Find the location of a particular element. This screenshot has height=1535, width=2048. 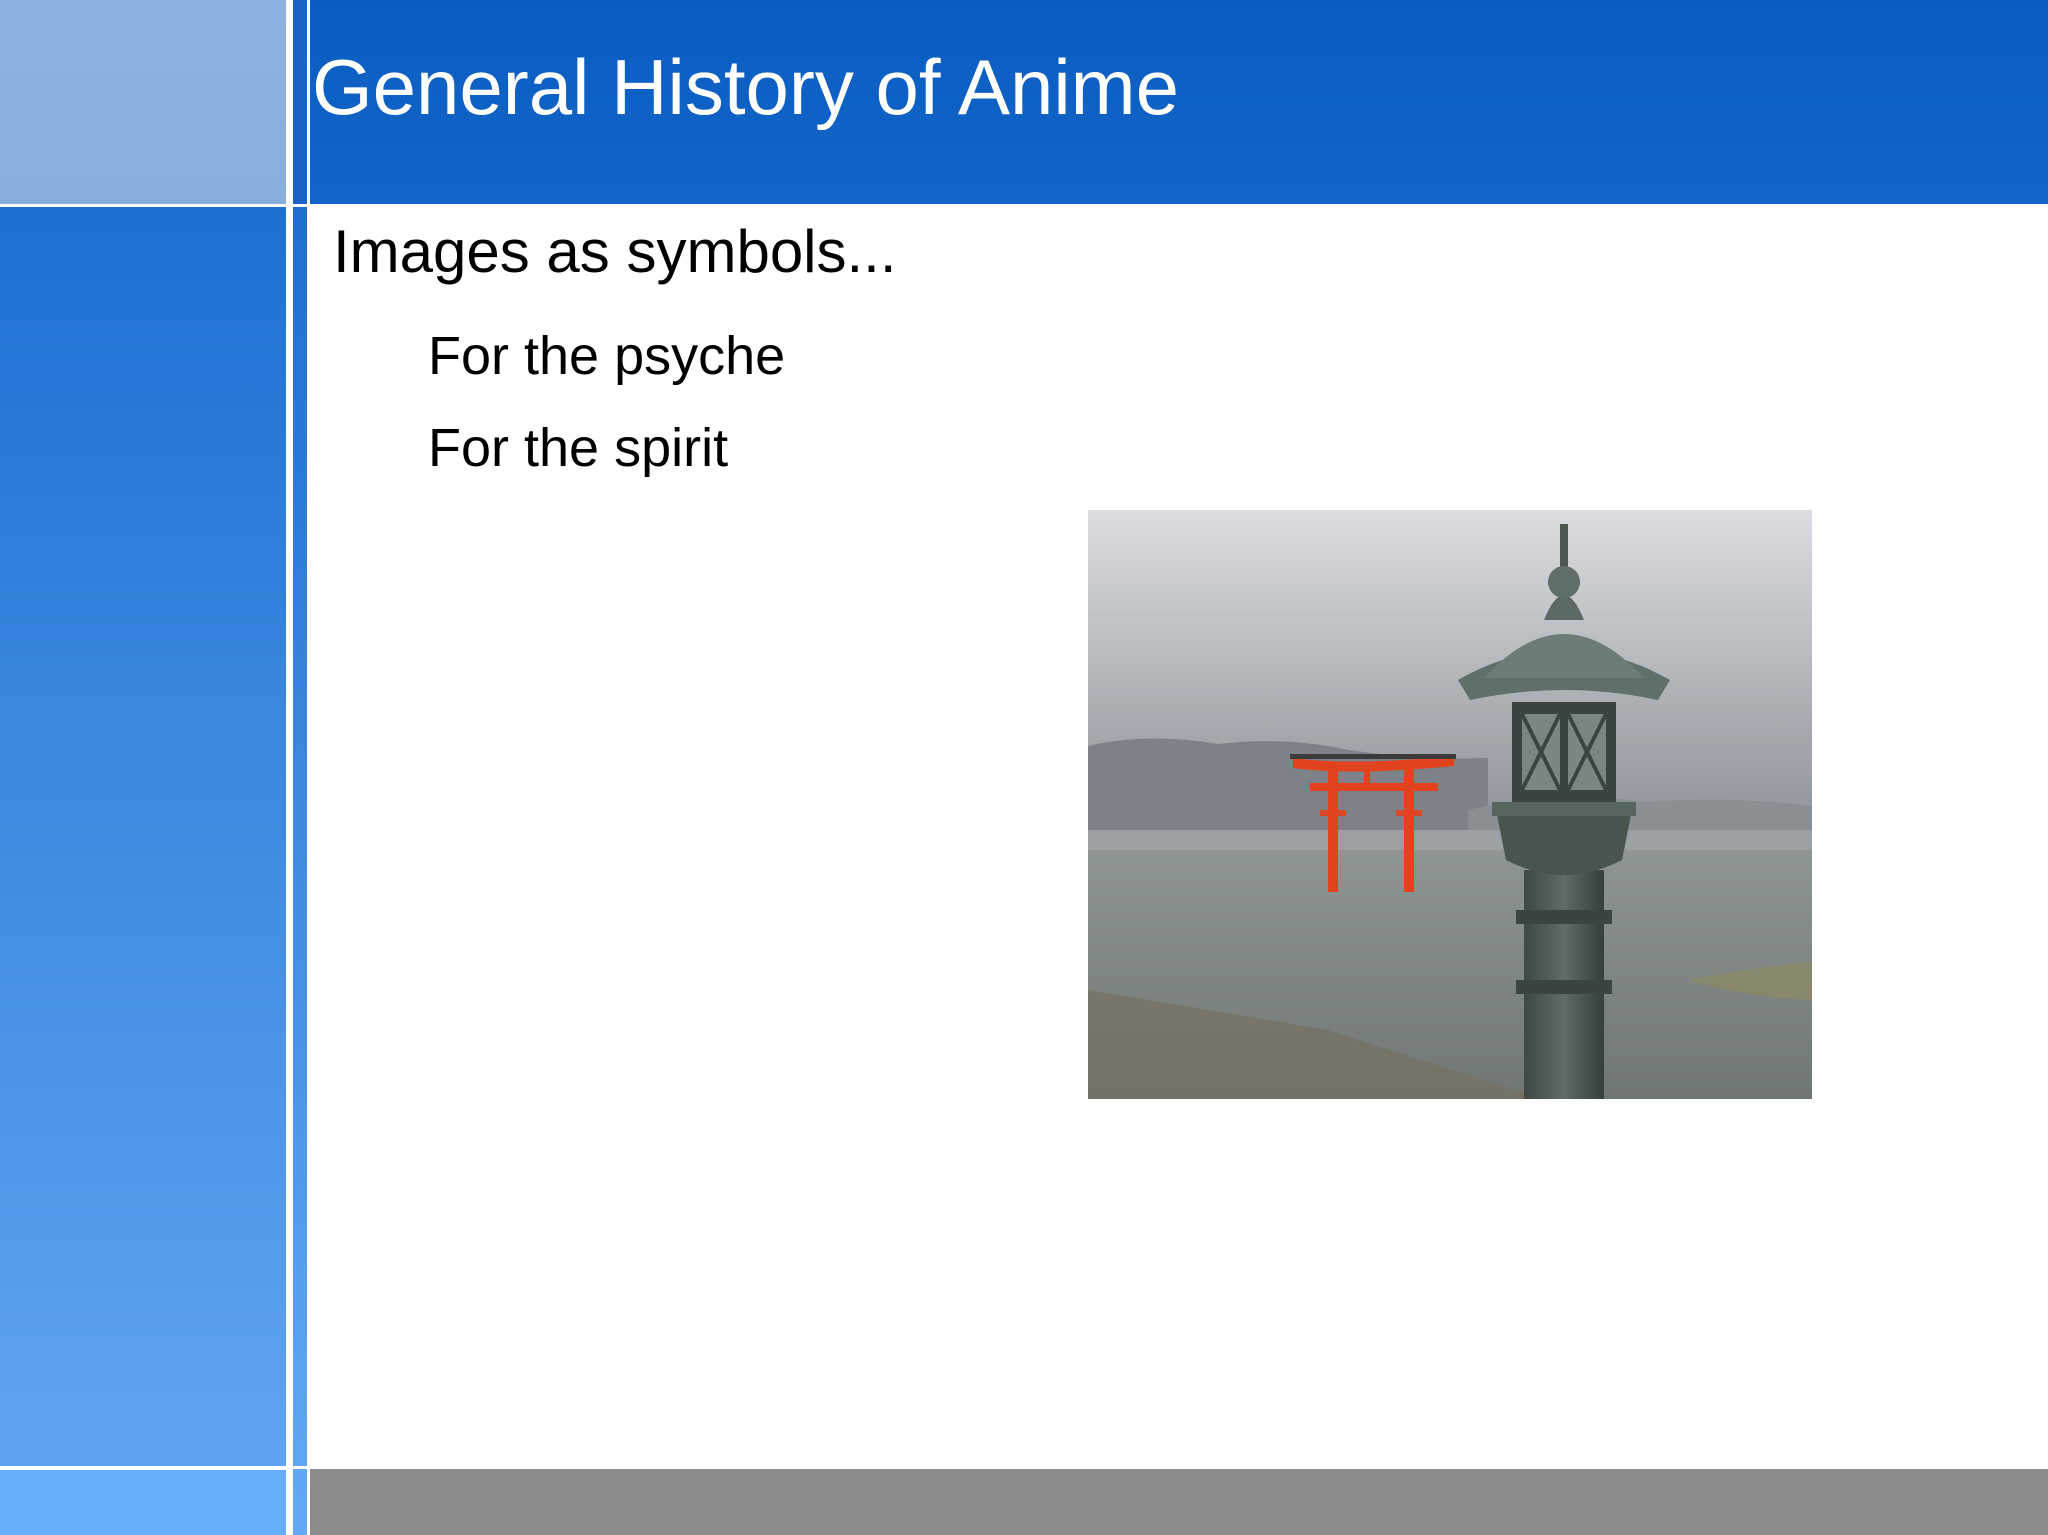

torii-lantern-photo is located at coordinates (1450, 804).